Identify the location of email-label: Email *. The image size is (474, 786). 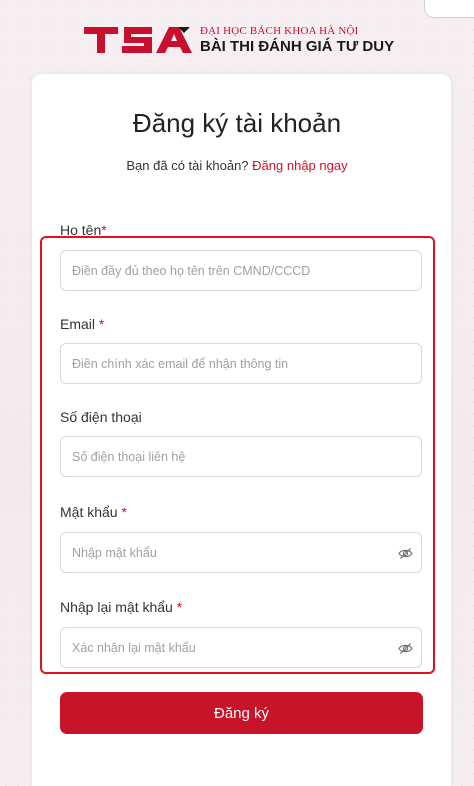
(82, 324).